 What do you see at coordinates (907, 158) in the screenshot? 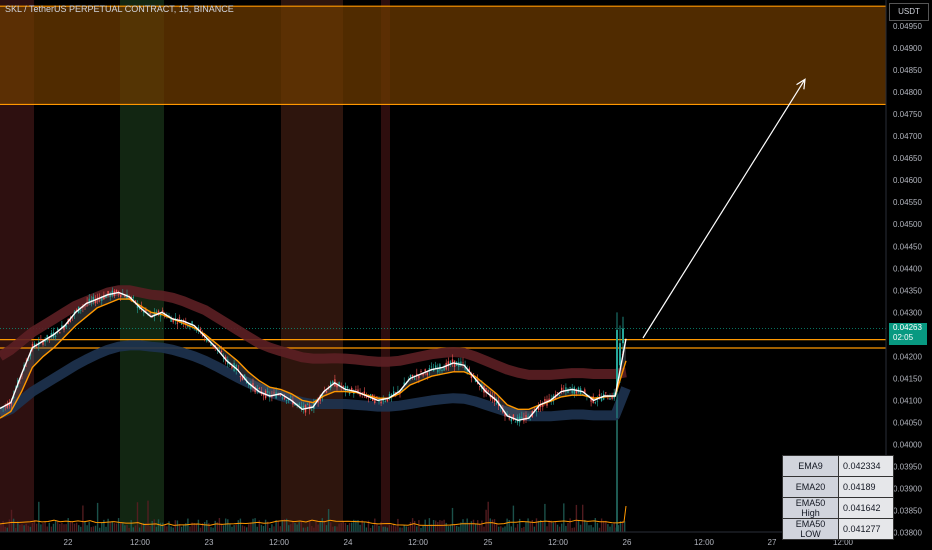
I see `price-tick-label: 0.04650` at bounding box center [907, 158].